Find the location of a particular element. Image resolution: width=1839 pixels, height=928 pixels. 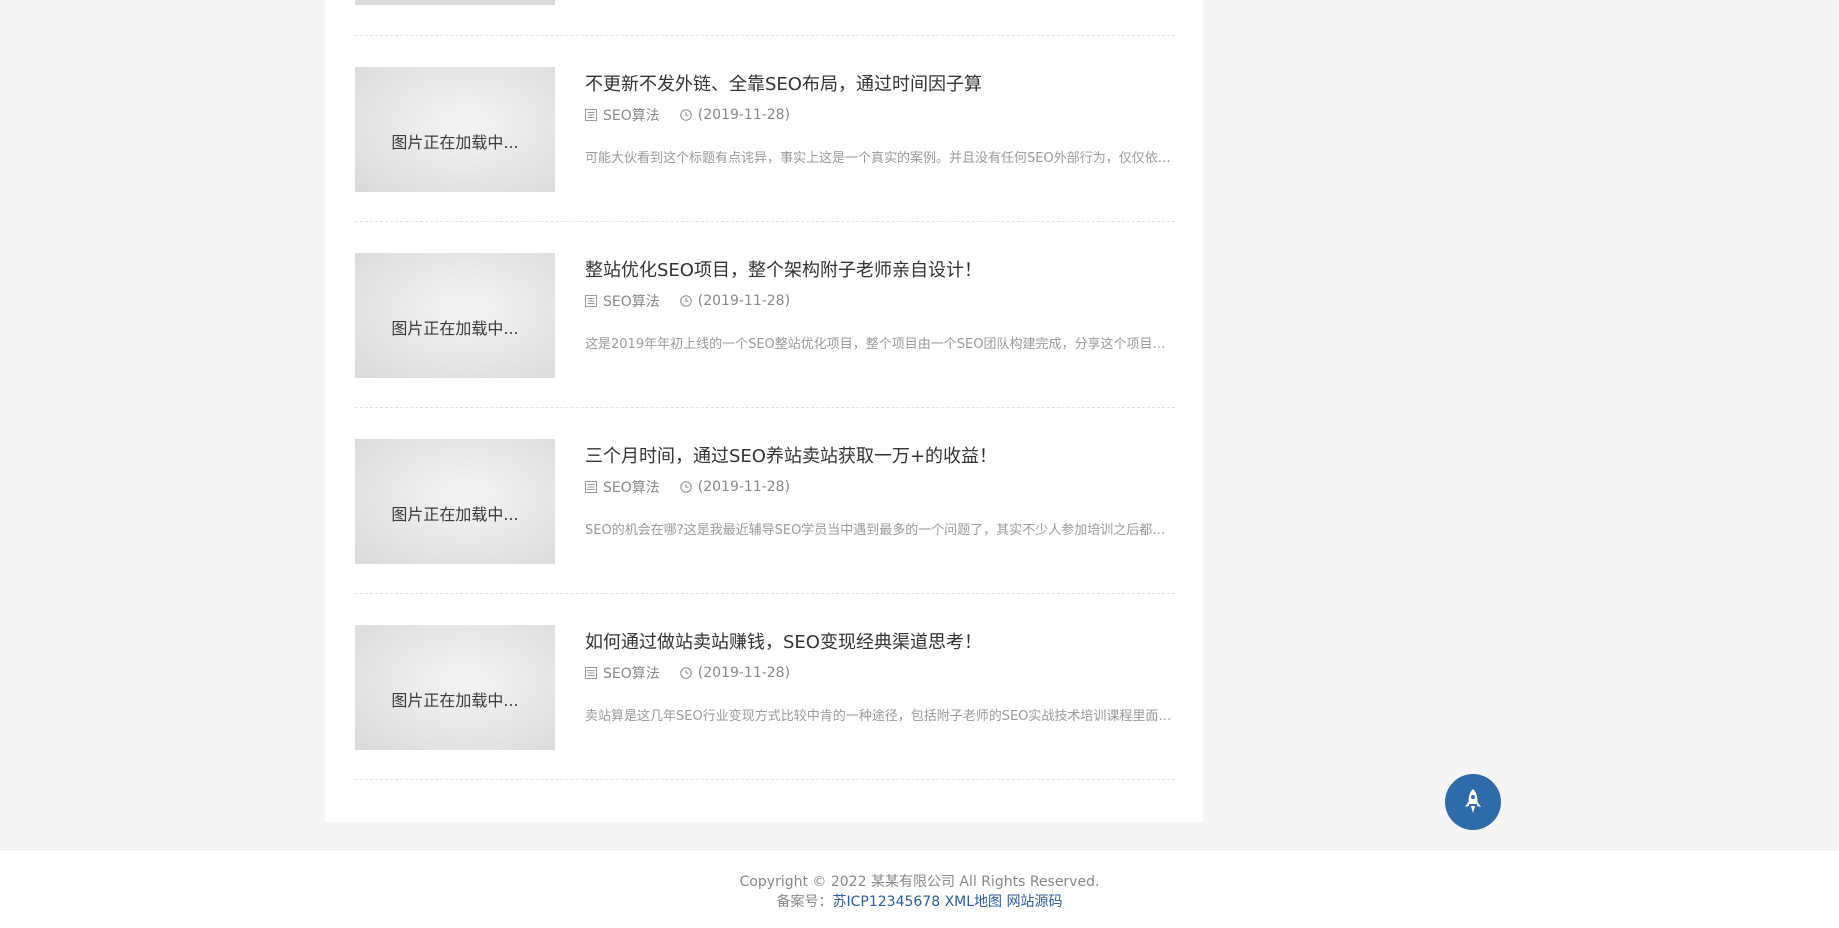

beian-label: 备案号： is located at coordinates (804, 902).